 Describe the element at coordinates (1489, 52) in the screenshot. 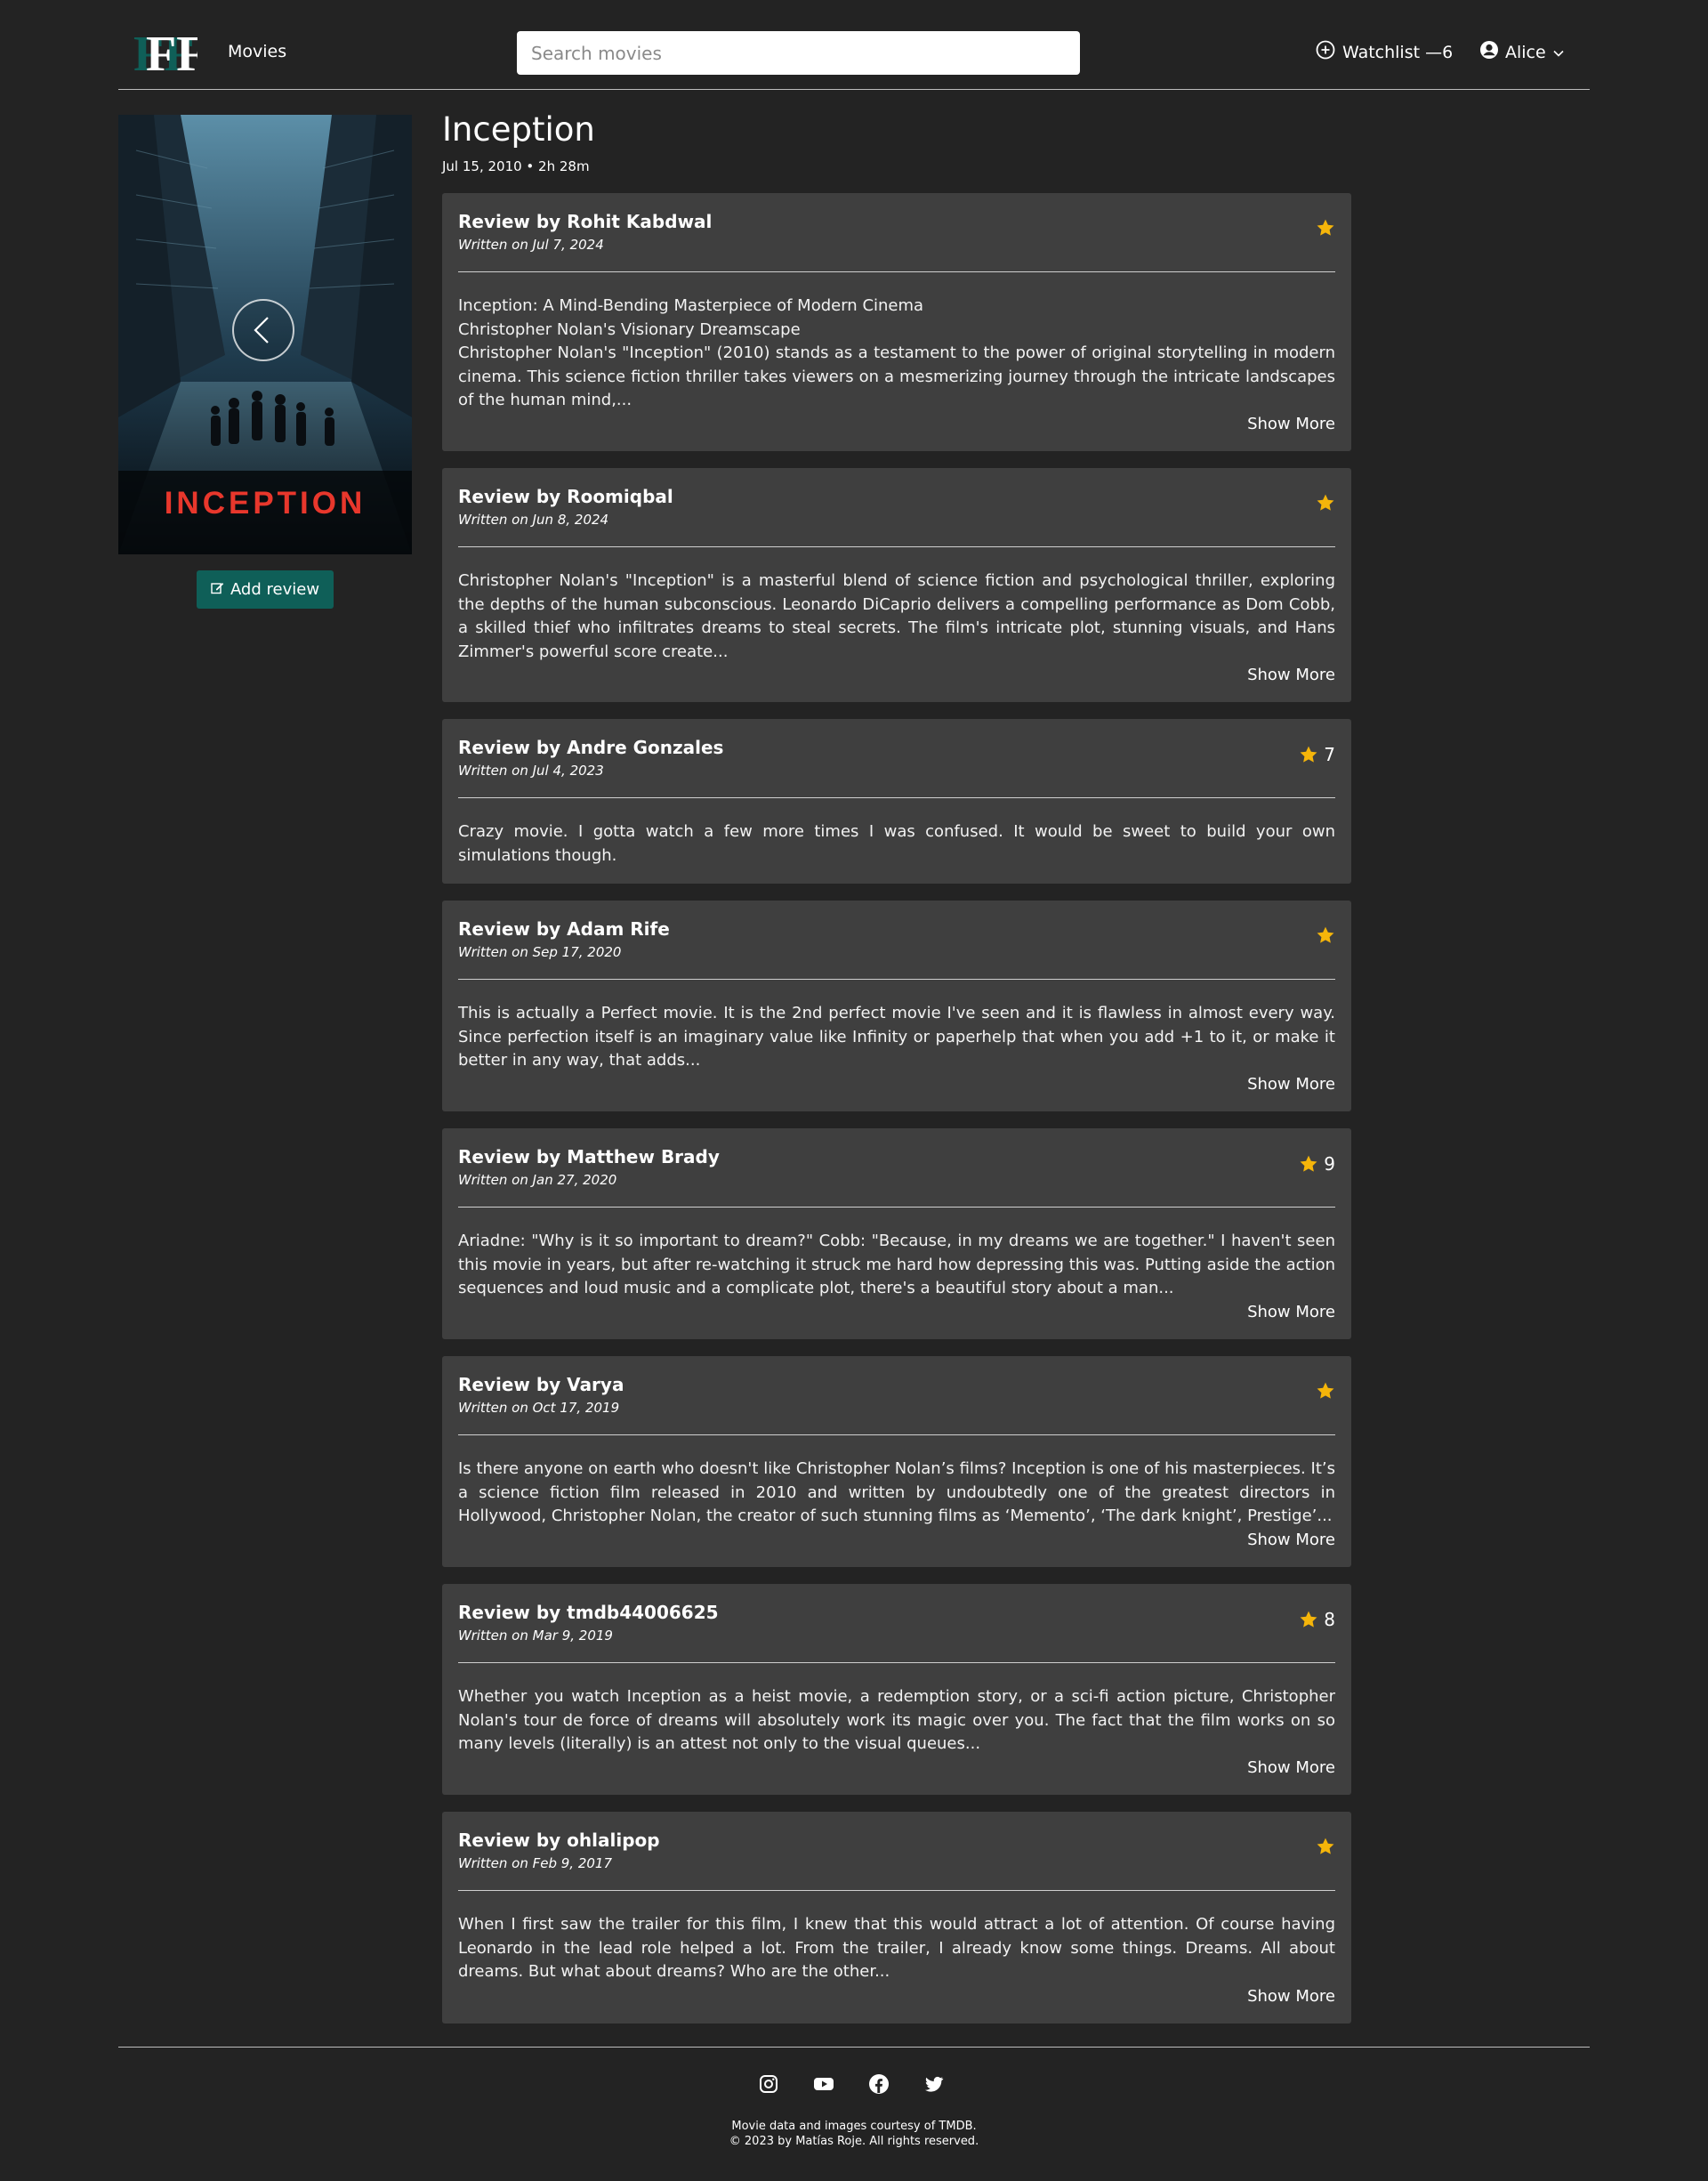

I see `user-avatar-icon` at that location.